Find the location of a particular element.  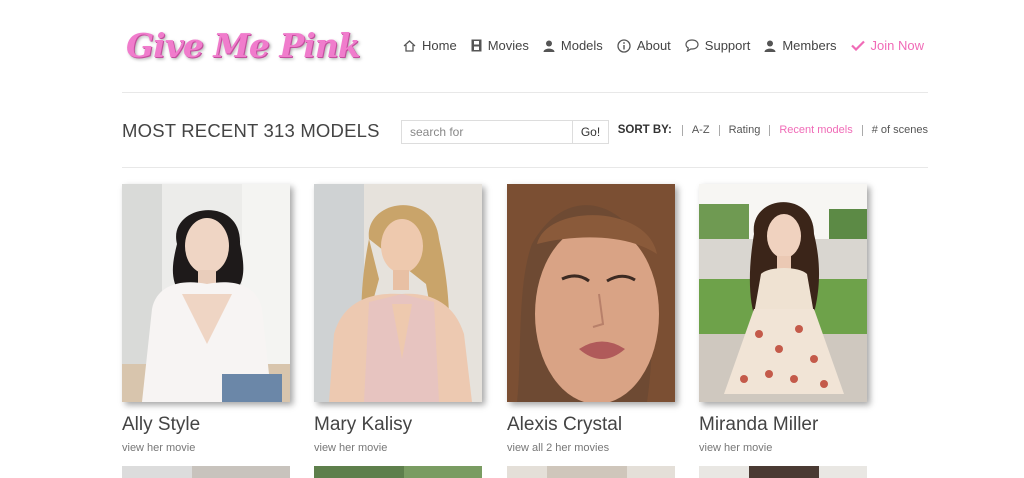

sort-option-rating: Rating is located at coordinates (744, 130).